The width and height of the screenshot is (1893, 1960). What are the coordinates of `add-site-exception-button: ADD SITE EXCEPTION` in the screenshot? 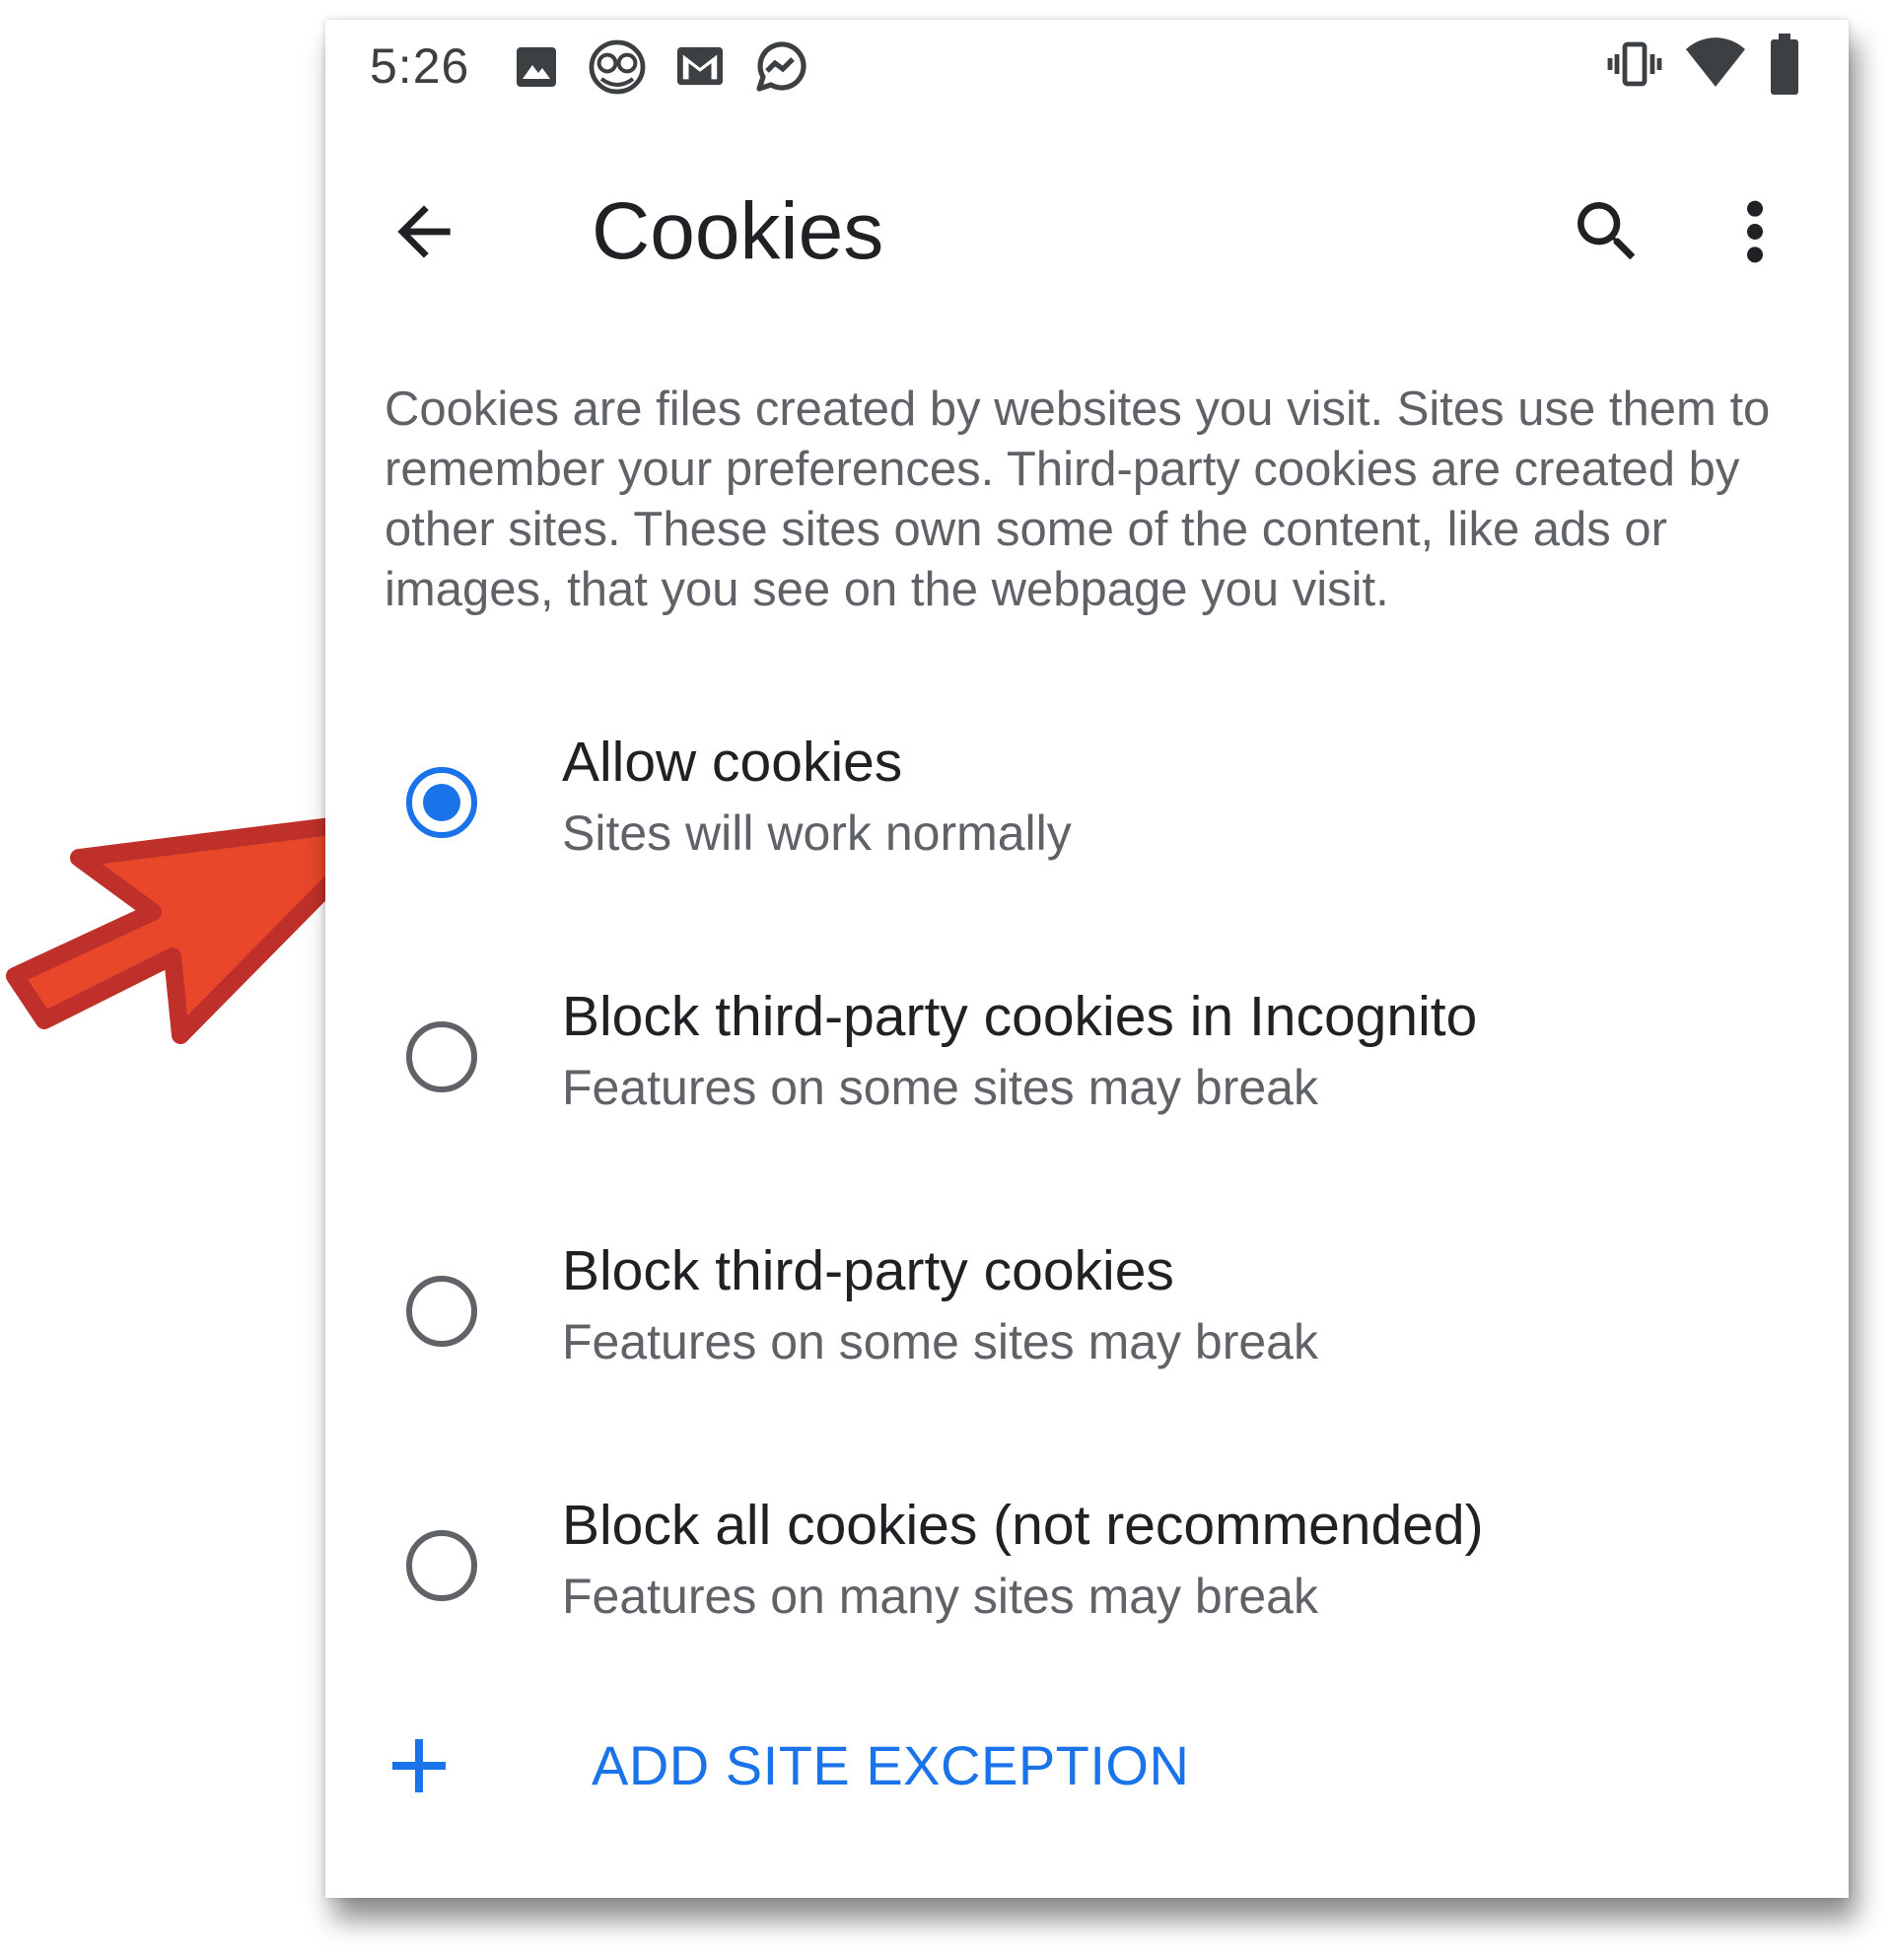 It's located at (1087, 1775).